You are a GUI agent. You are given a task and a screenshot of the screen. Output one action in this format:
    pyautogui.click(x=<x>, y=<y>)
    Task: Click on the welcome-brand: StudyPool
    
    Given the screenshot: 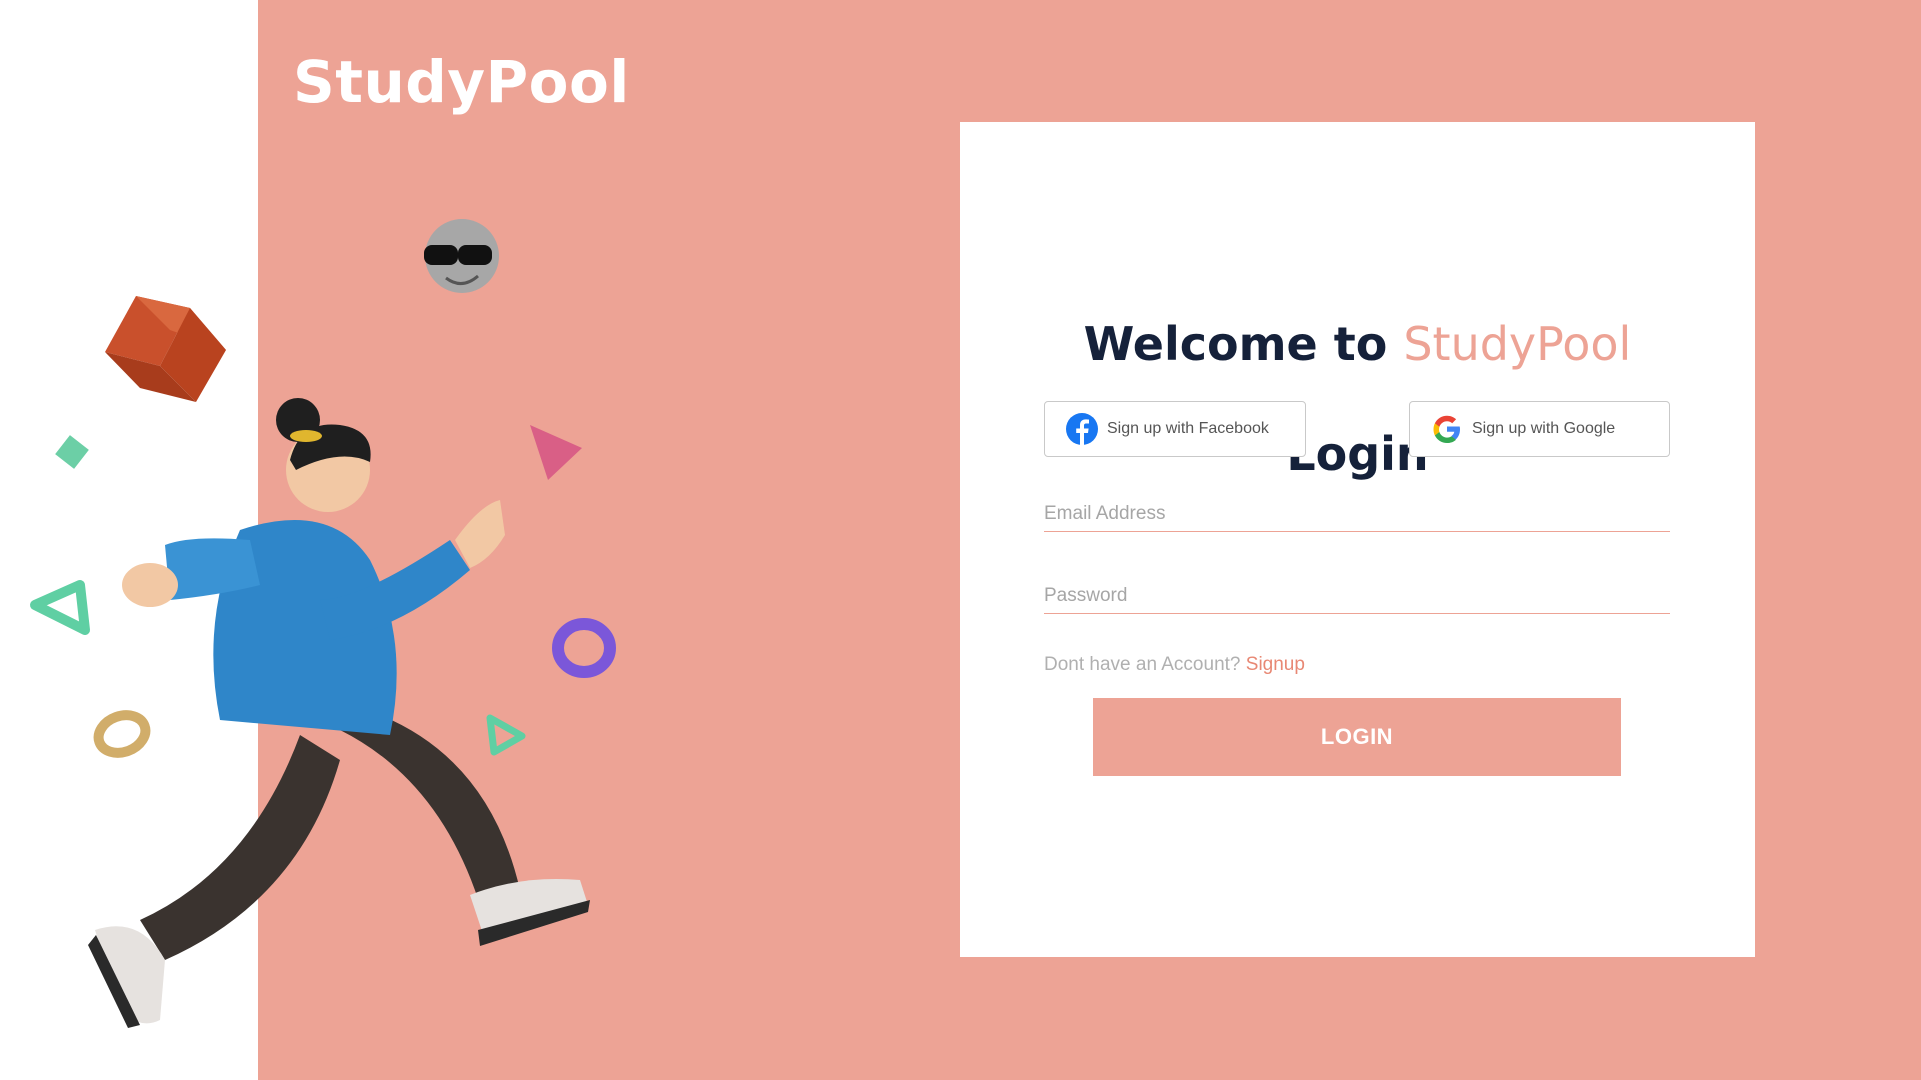 What is the action you would take?
    pyautogui.click(x=1517, y=344)
    